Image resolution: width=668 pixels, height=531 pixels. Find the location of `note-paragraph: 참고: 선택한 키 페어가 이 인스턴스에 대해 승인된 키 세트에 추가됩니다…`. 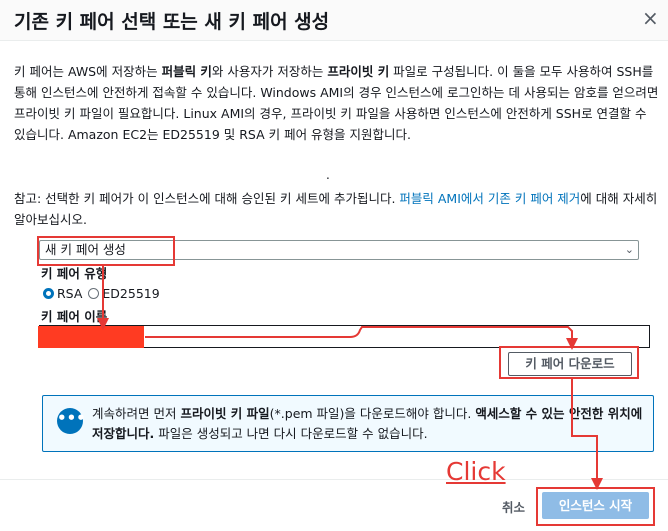

note-paragraph: 참고: 선택한 키 페어가 이 인스턴스에 대해 승인된 키 세트에 추가됩니다… is located at coordinates (336, 209).